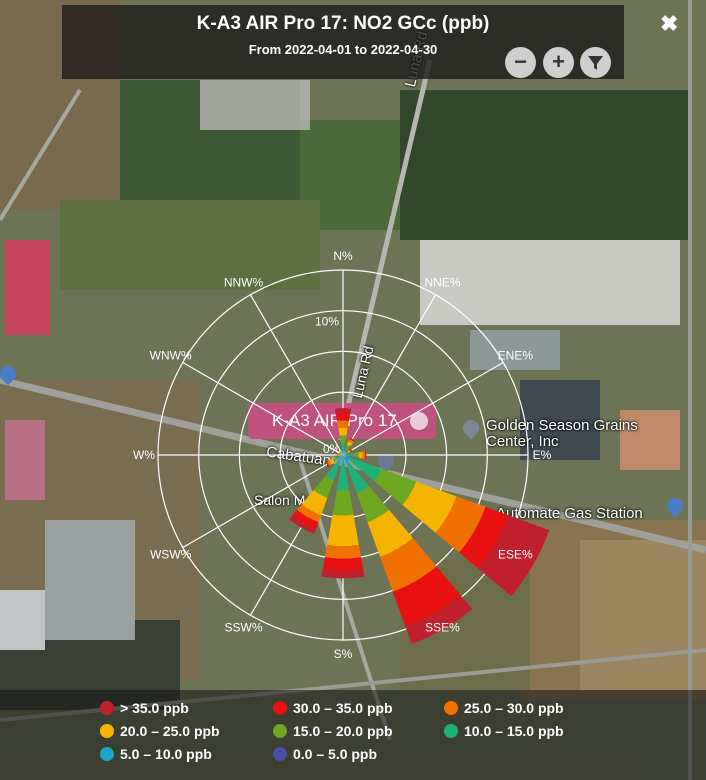 The width and height of the screenshot is (706, 780). What do you see at coordinates (516, 356) in the screenshot?
I see `direction-label: ENE%` at bounding box center [516, 356].